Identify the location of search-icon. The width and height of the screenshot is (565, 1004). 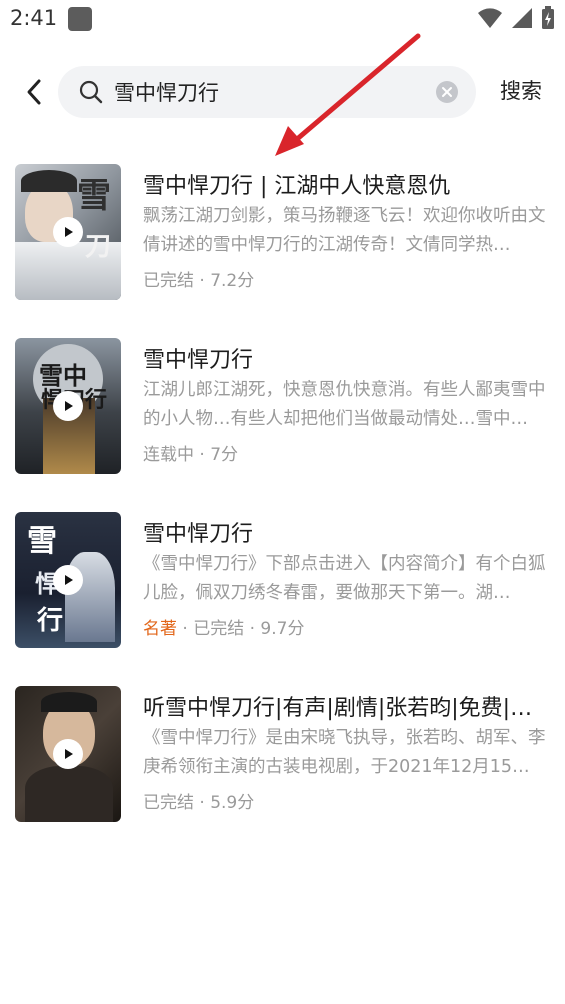
(91, 92).